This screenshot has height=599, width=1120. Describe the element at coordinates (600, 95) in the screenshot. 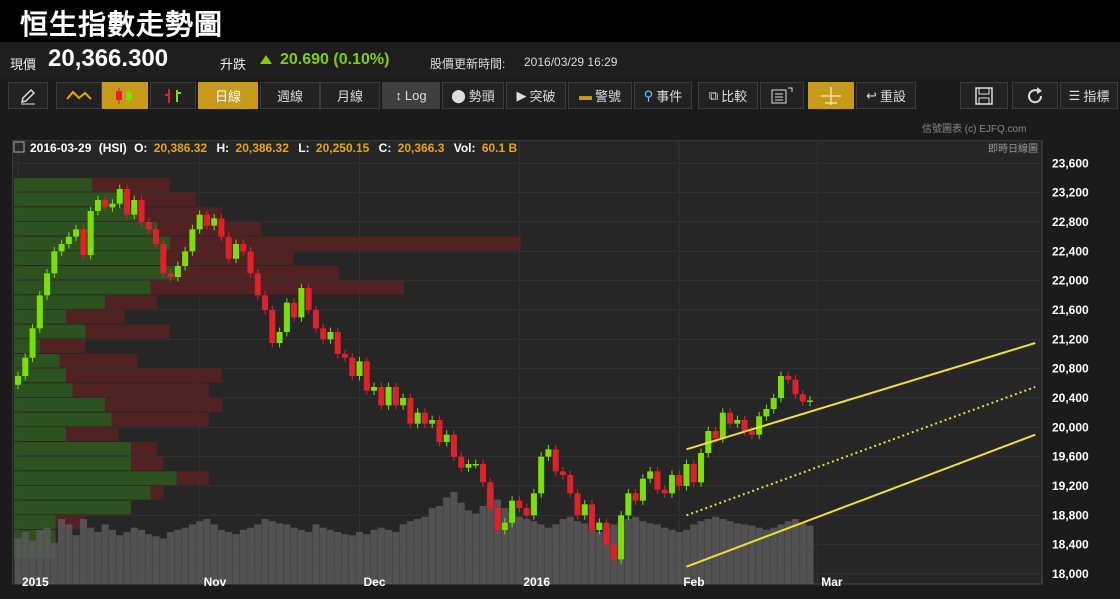

I see `alert-button: ▬ 警號` at that location.